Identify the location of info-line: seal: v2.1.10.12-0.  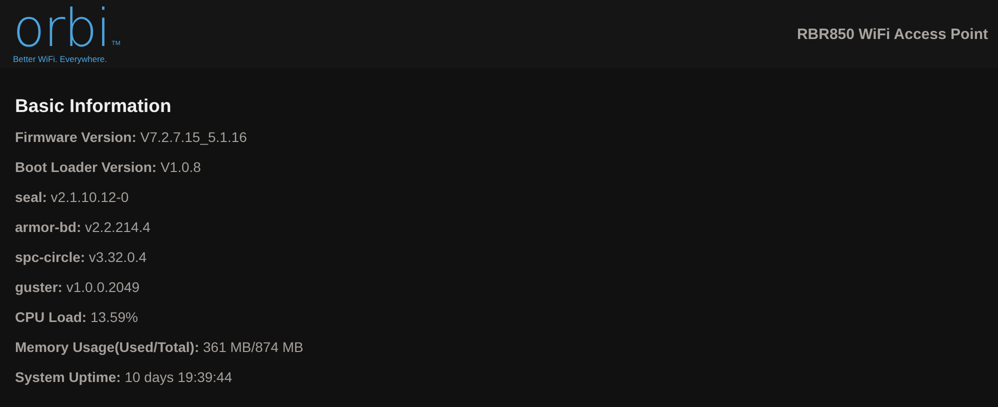
(72, 197).